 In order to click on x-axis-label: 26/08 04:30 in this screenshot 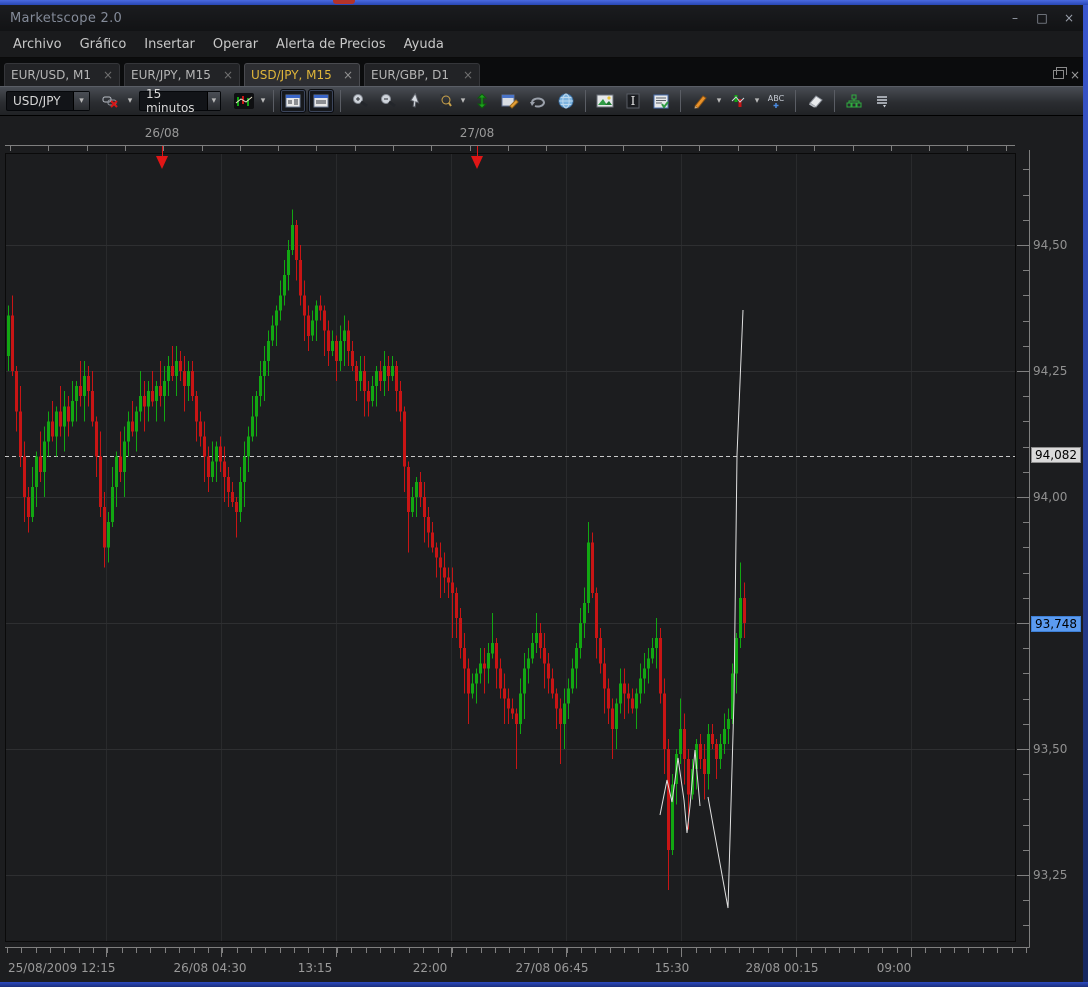, I will do `click(210, 968)`.